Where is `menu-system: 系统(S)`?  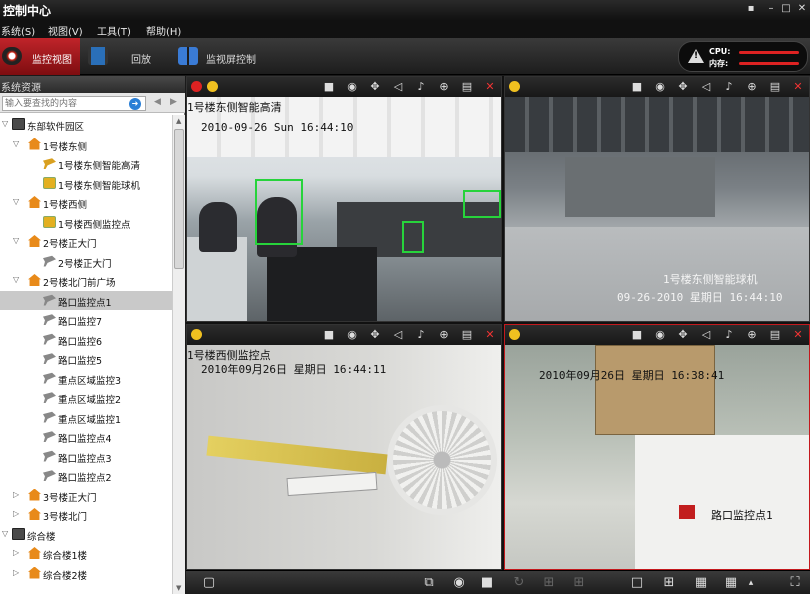
menu-system: 系统(S) is located at coordinates (18, 30).